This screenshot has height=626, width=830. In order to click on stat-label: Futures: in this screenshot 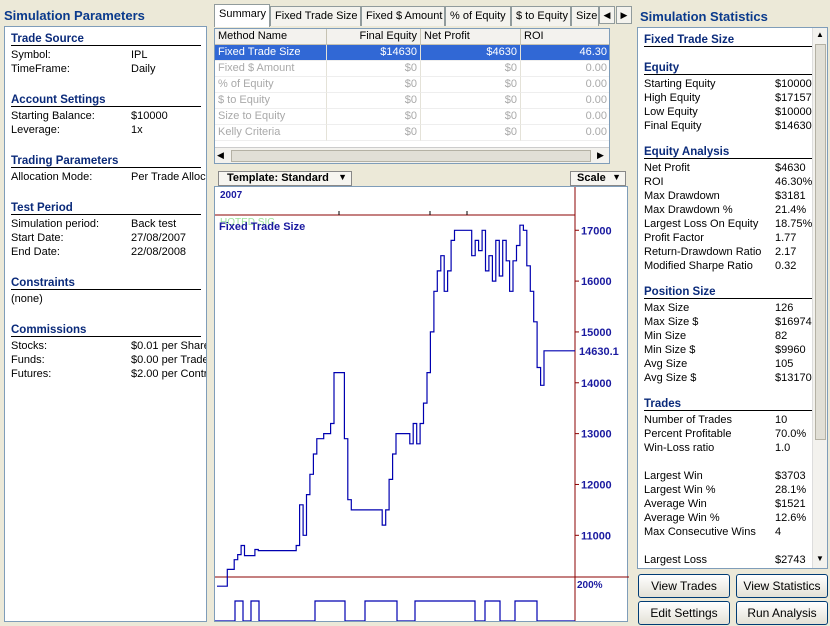, I will do `click(31, 374)`.